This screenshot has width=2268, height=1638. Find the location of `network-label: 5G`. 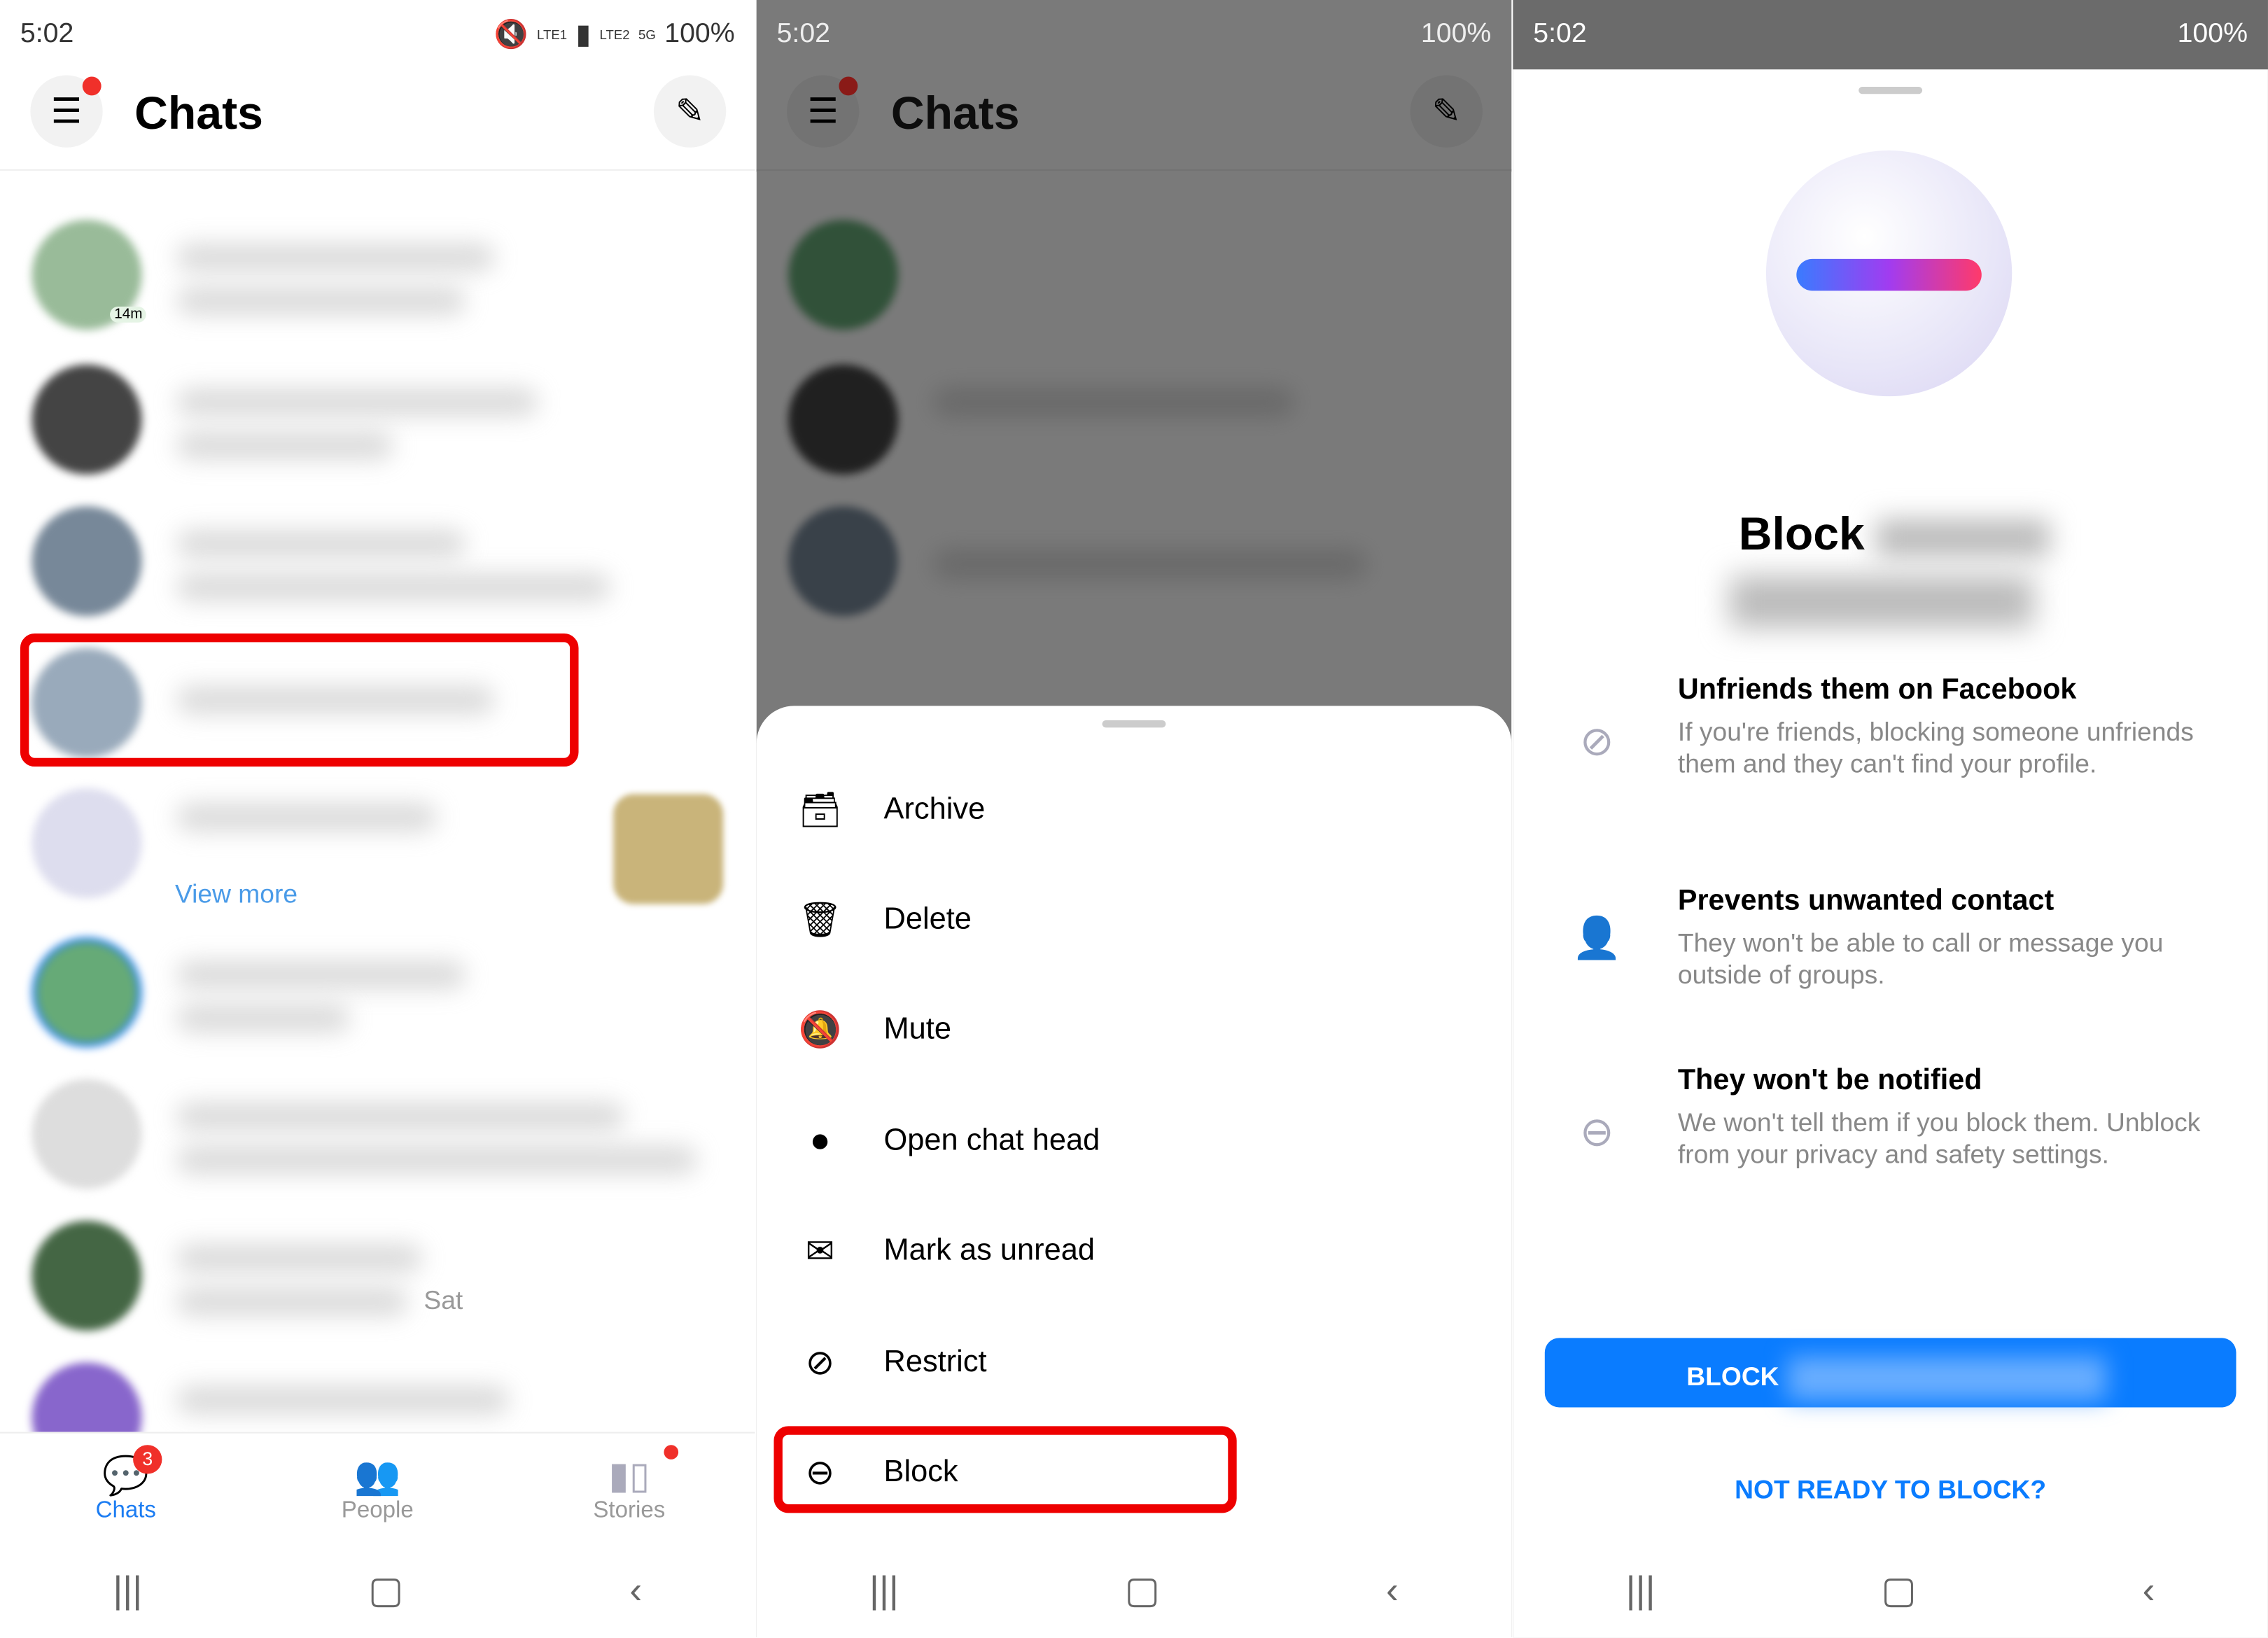

network-label: 5G is located at coordinates (647, 34).